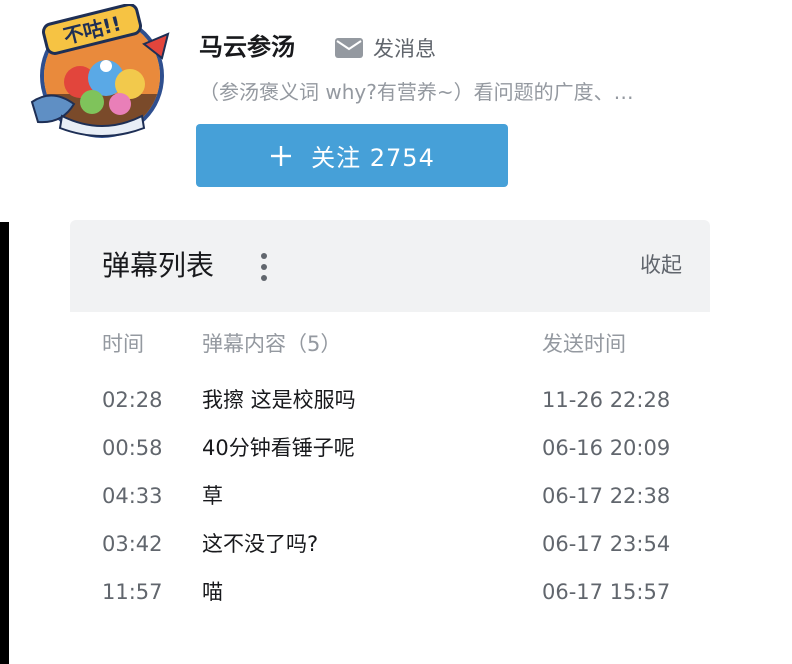 The width and height of the screenshot is (792, 664). What do you see at coordinates (390, 496) in the screenshot?
I see `danmaku-row: 04:33 草 06-17 22:38` at bounding box center [390, 496].